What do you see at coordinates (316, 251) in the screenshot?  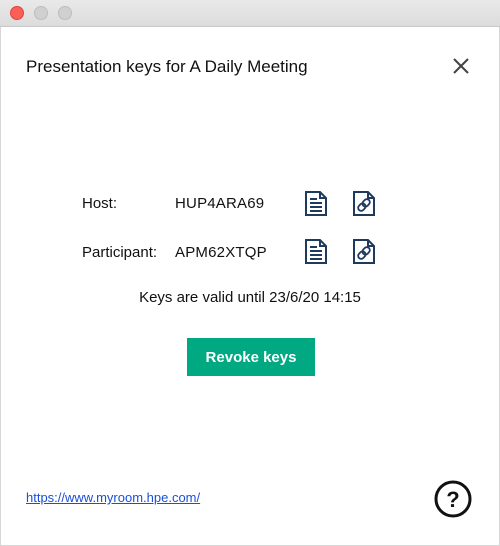 I see `copy-participant-key-icon` at bounding box center [316, 251].